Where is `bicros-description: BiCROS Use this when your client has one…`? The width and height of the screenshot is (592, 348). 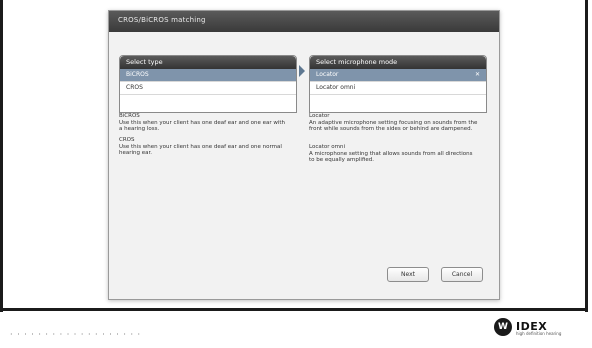 bicros-description: BiCROS Use this when your client has one… is located at coordinates (204, 123).